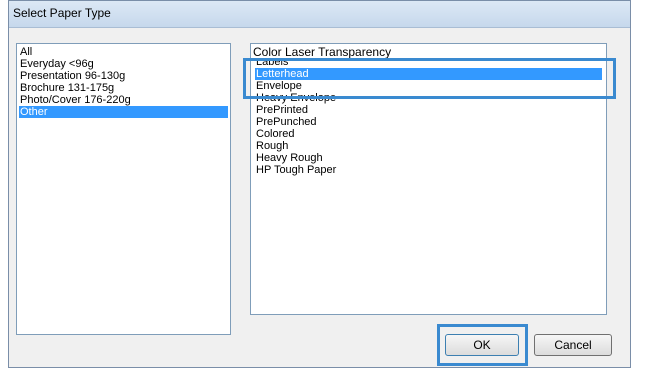  Describe the element at coordinates (319, 14) in the screenshot. I see `dialog-titlebar: Select Paper Type` at that location.